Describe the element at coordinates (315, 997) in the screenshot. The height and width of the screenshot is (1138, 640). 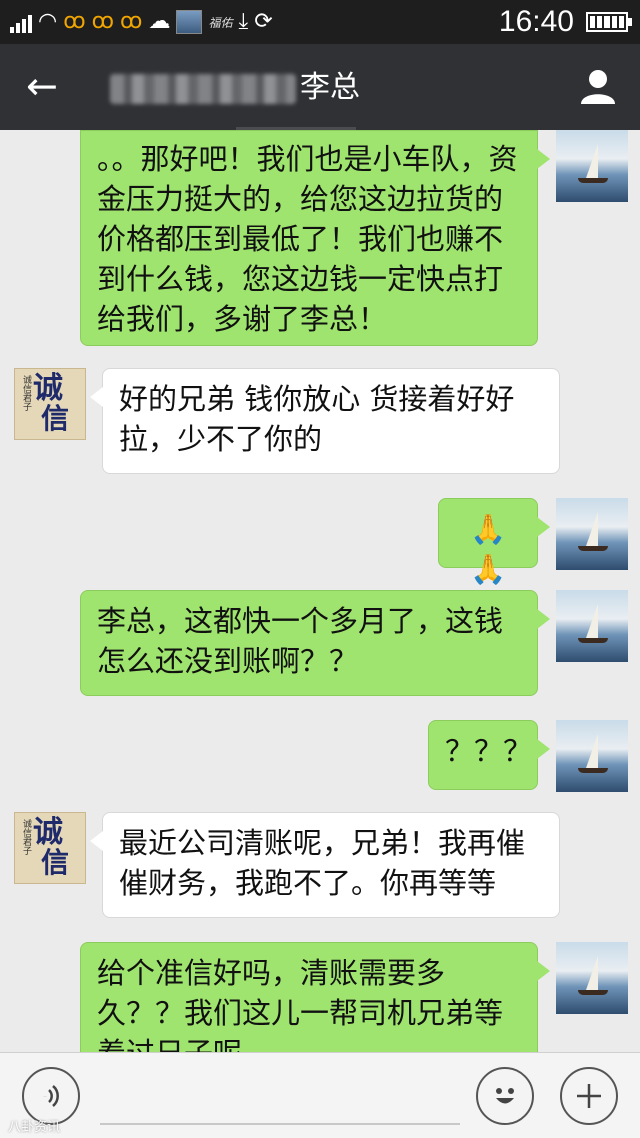
I see `message-bubble-sent: 给个准信好吗，清账需要多久？？我们这儿一帮司机兄弟等着过日子呢` at that location.